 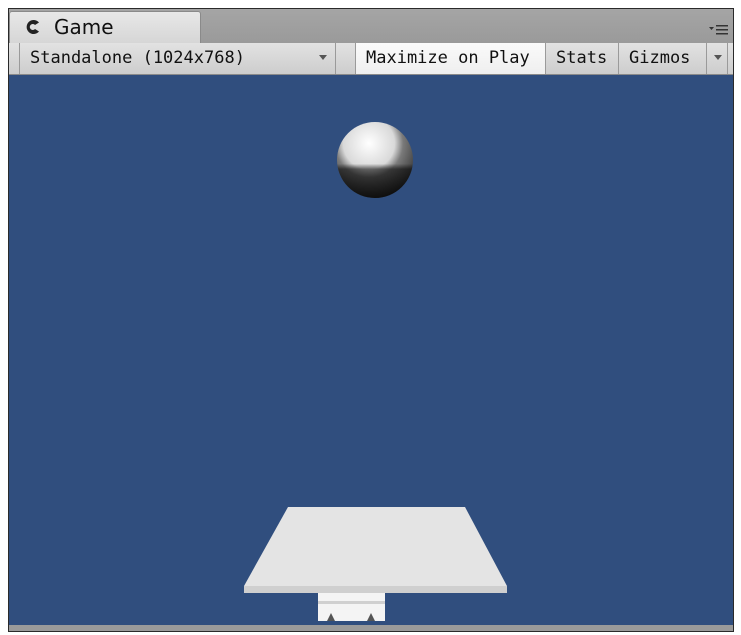 I want to click on gizmos-button: Gizmos, so click(x=662, y=58).